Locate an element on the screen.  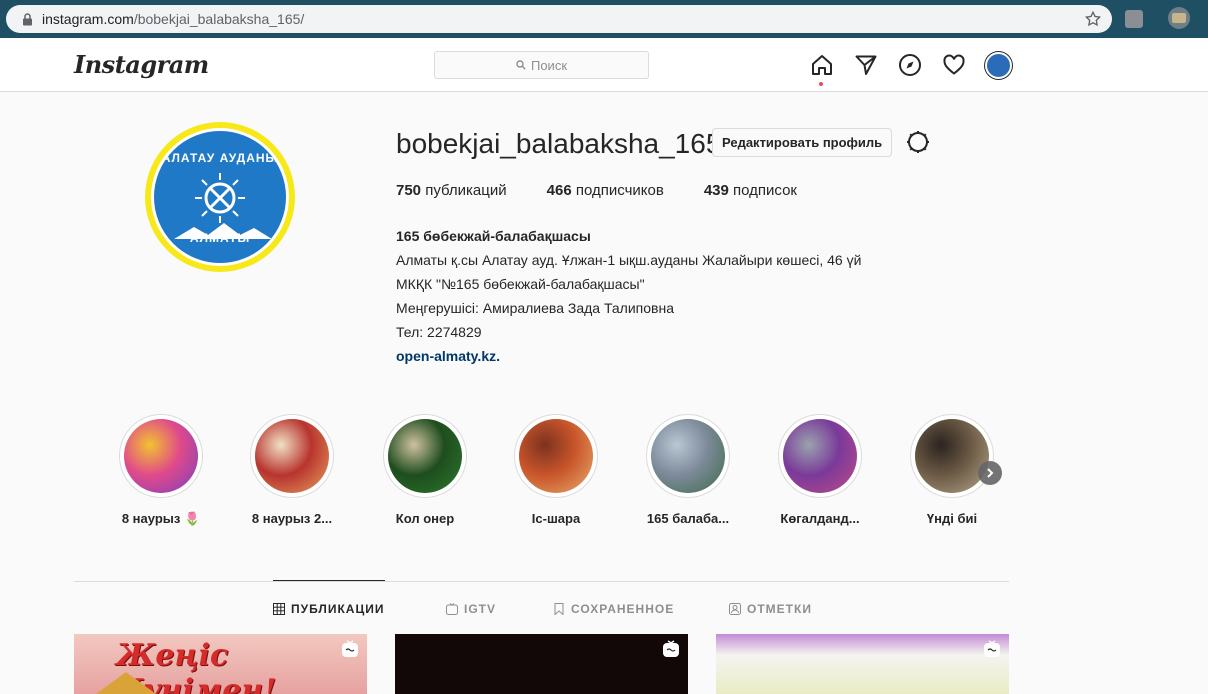
highlights-next-button is located at coordinates (990, 473).